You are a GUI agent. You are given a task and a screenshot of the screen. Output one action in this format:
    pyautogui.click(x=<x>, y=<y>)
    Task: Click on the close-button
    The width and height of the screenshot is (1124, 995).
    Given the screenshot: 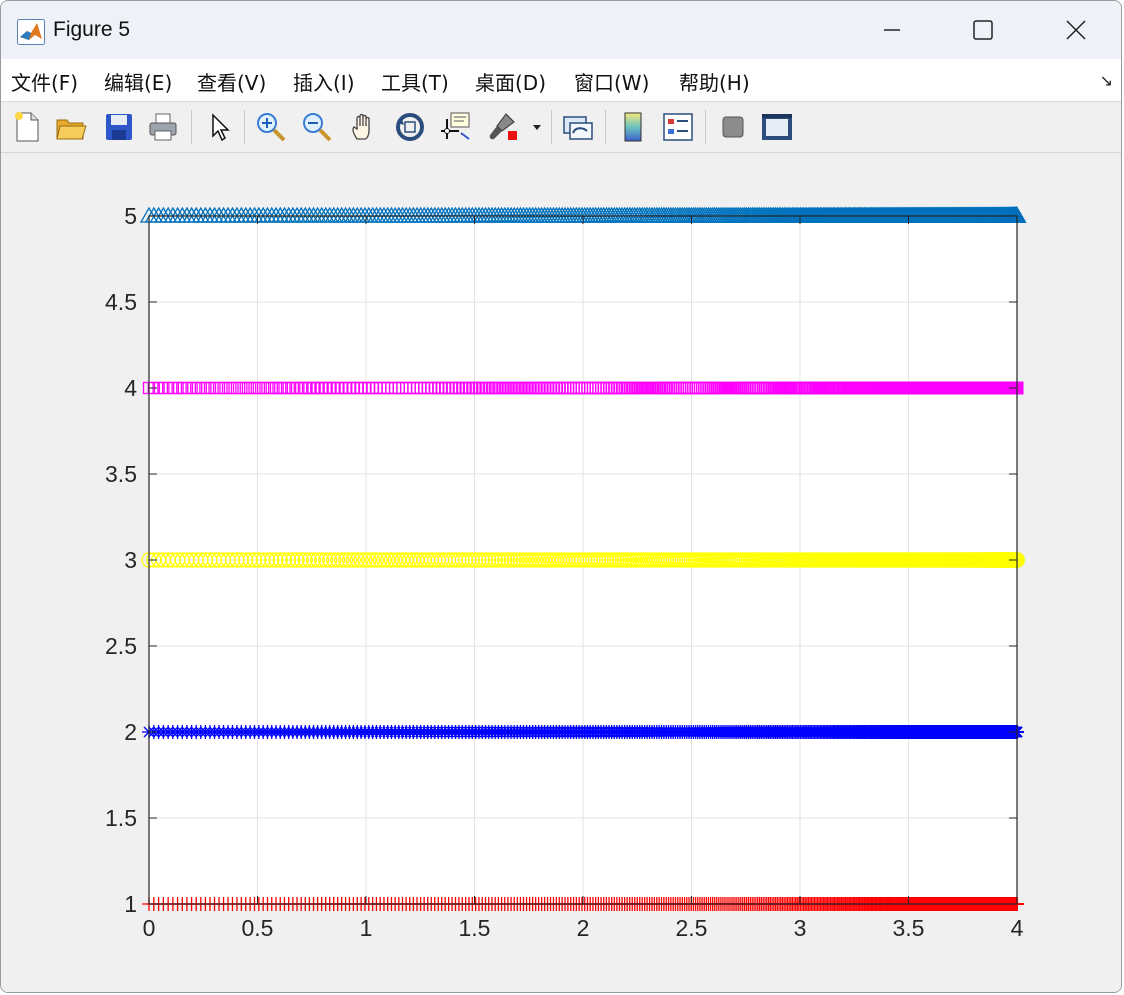 What is the action you would take?
    pyautogui.click(x=1076, y=30)
    